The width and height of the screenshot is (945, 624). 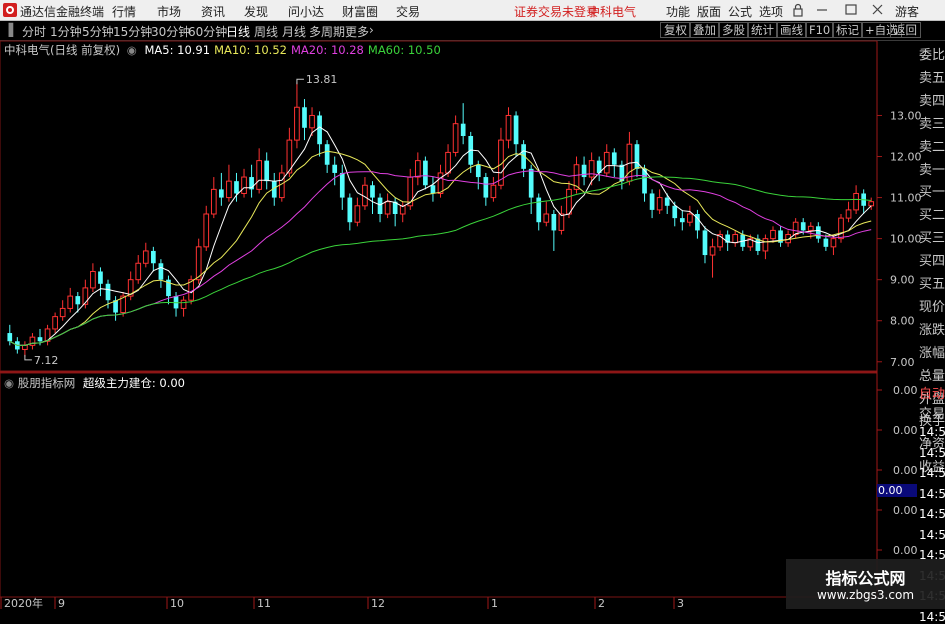 I want to click on side-label: 买五, so click(x=932, y=284).